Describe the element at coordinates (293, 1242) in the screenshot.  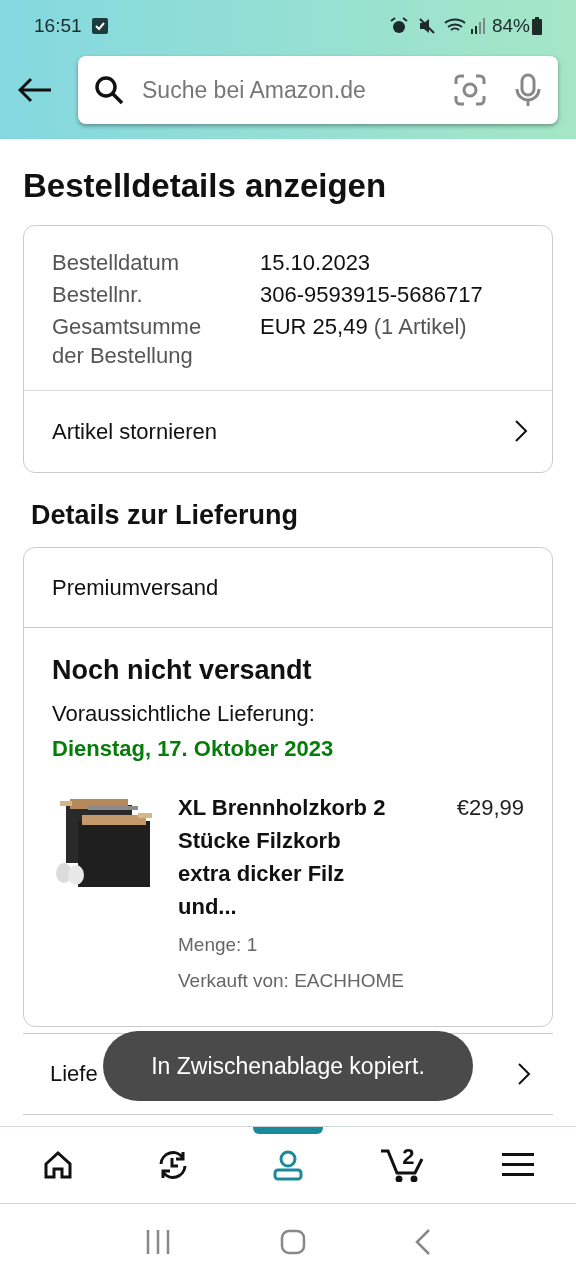
I see `home-button-icon` at that location.